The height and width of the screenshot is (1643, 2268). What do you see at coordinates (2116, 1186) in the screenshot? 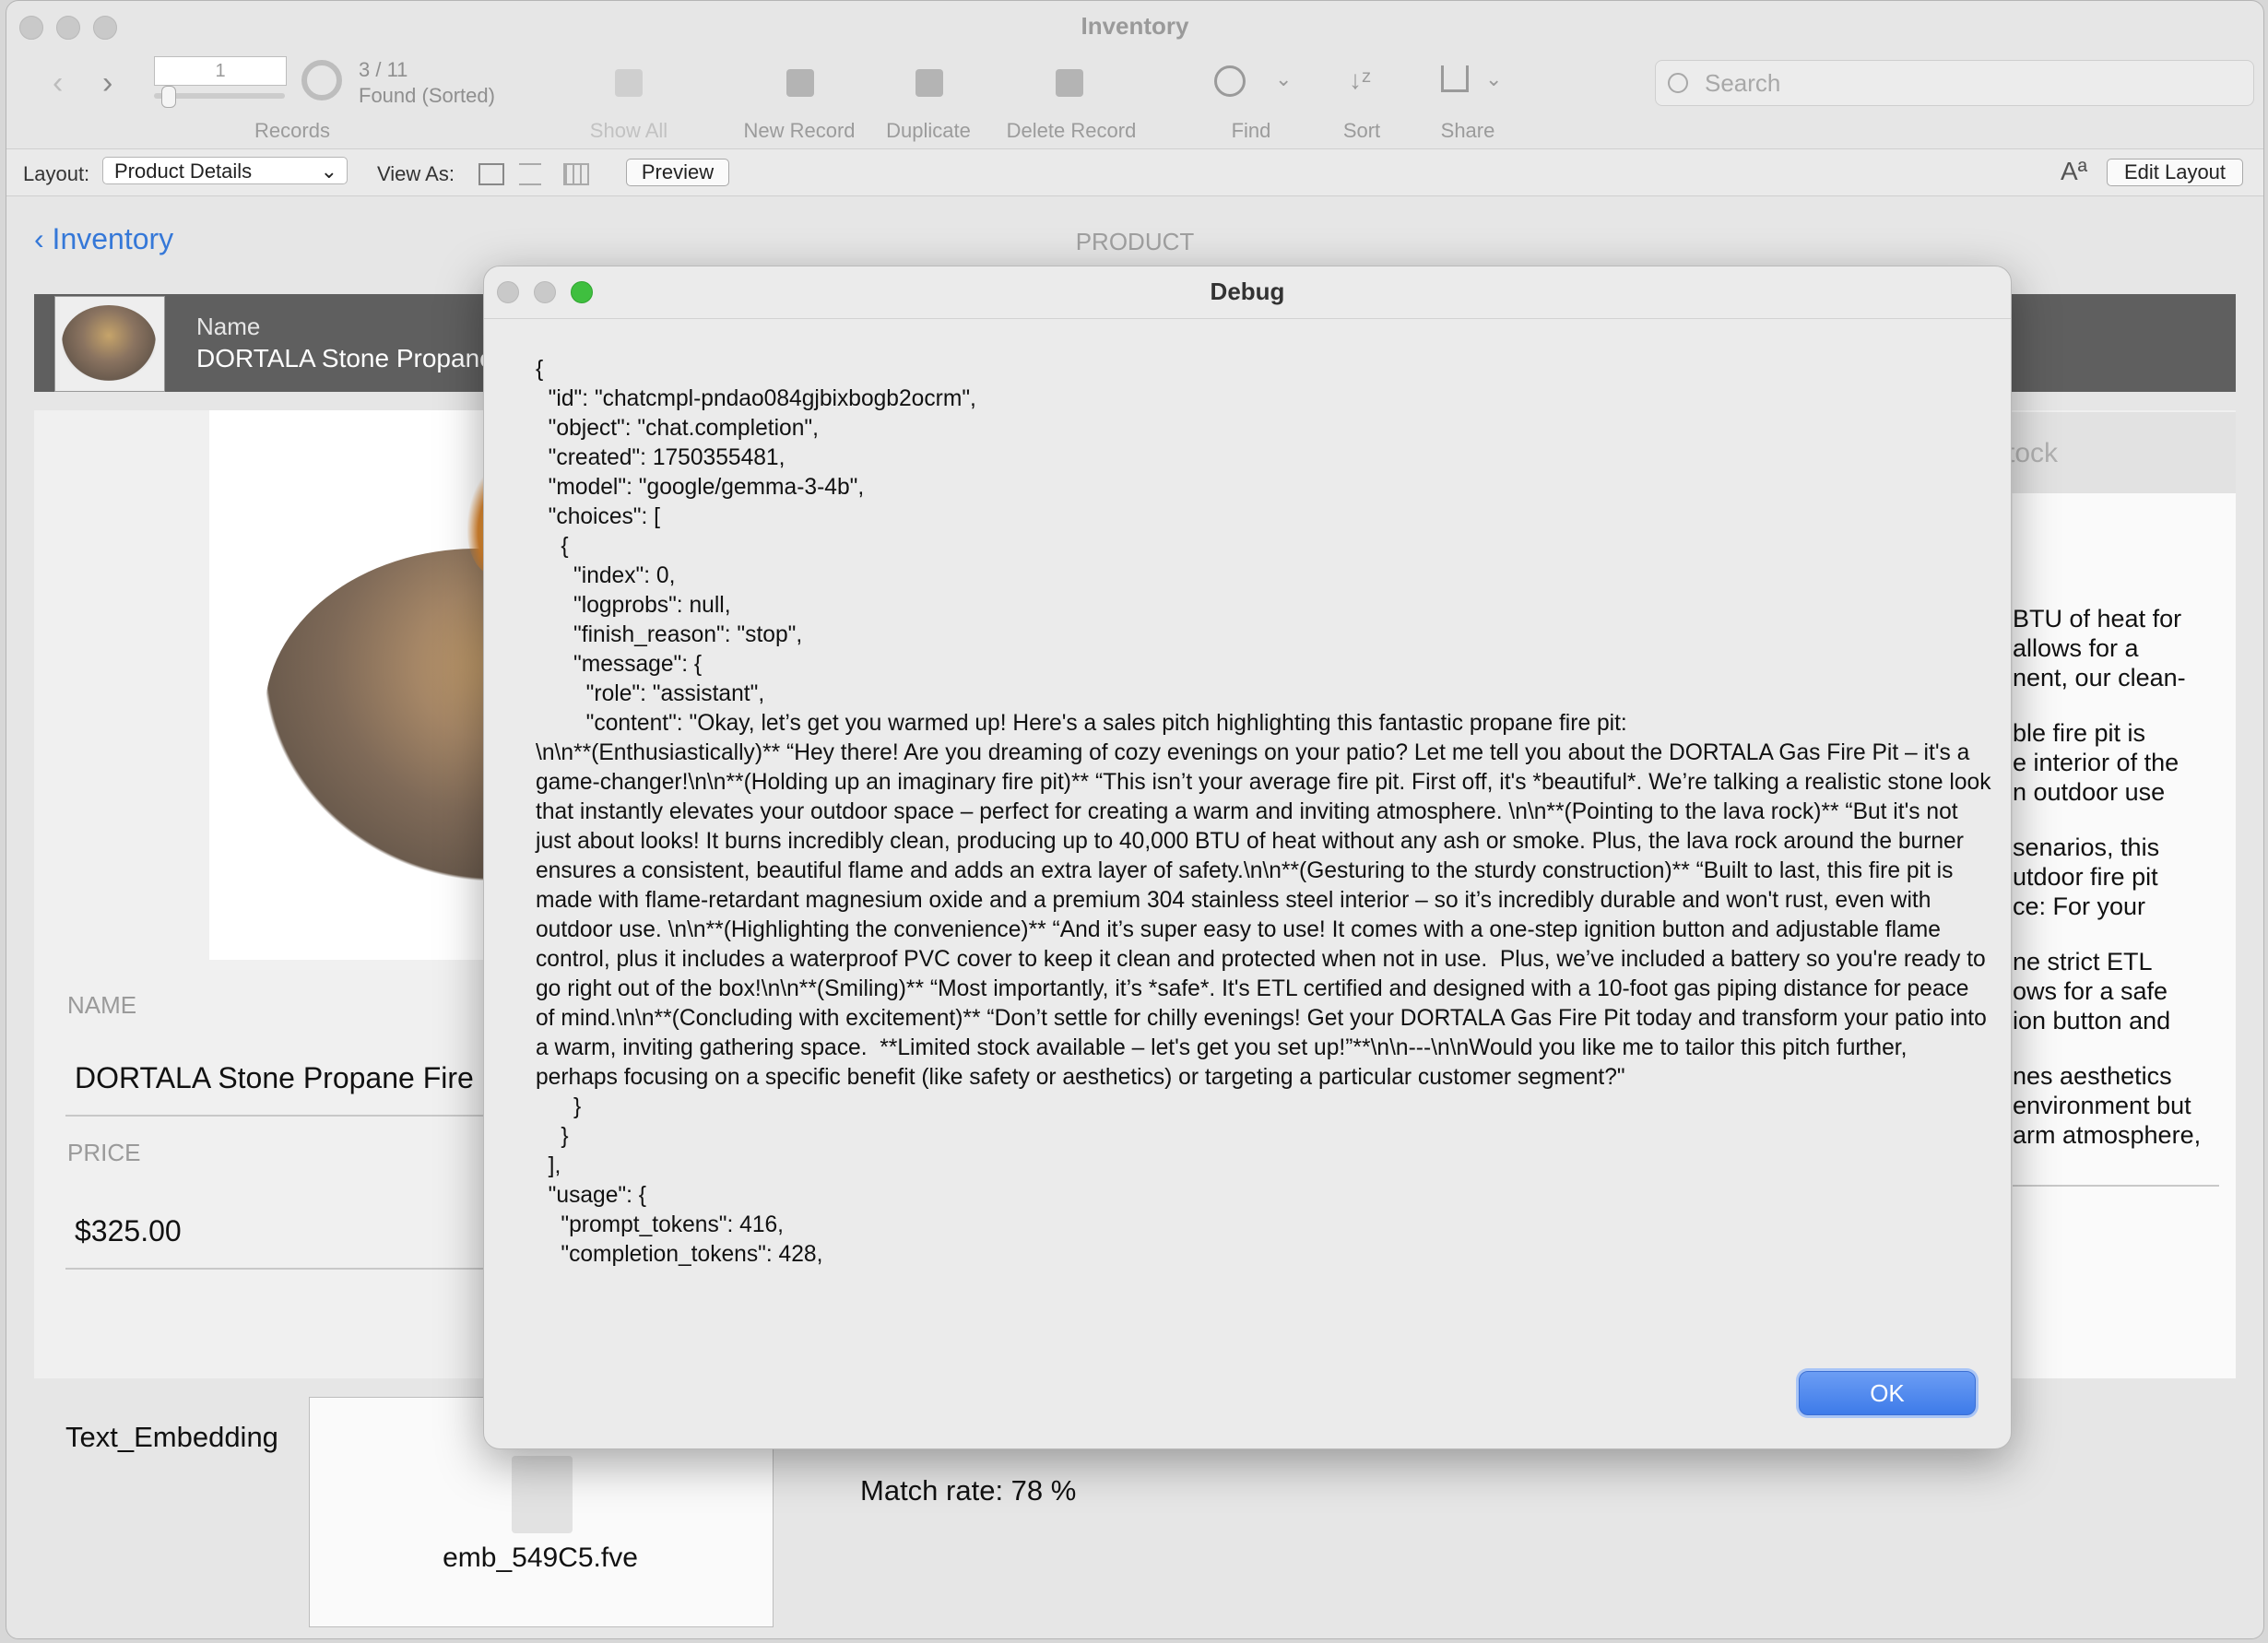
I see `description-divider` at bounding box center [2116, 1186].